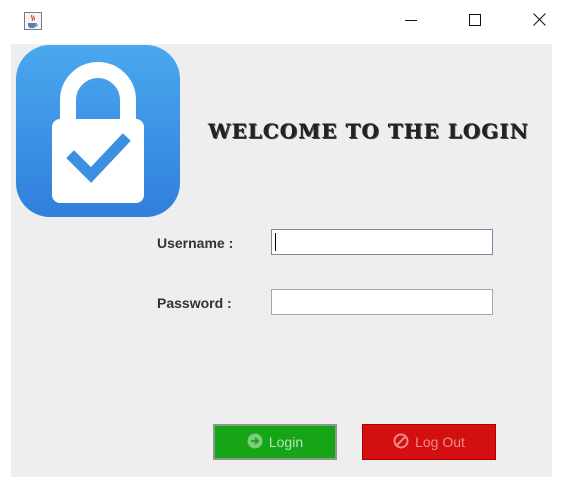 This screenshot has width=563, height=477. What do you see at coordinates (401, 442) in the screenshot?
I see `prohibited-icon` at bounding box center [401, 442].